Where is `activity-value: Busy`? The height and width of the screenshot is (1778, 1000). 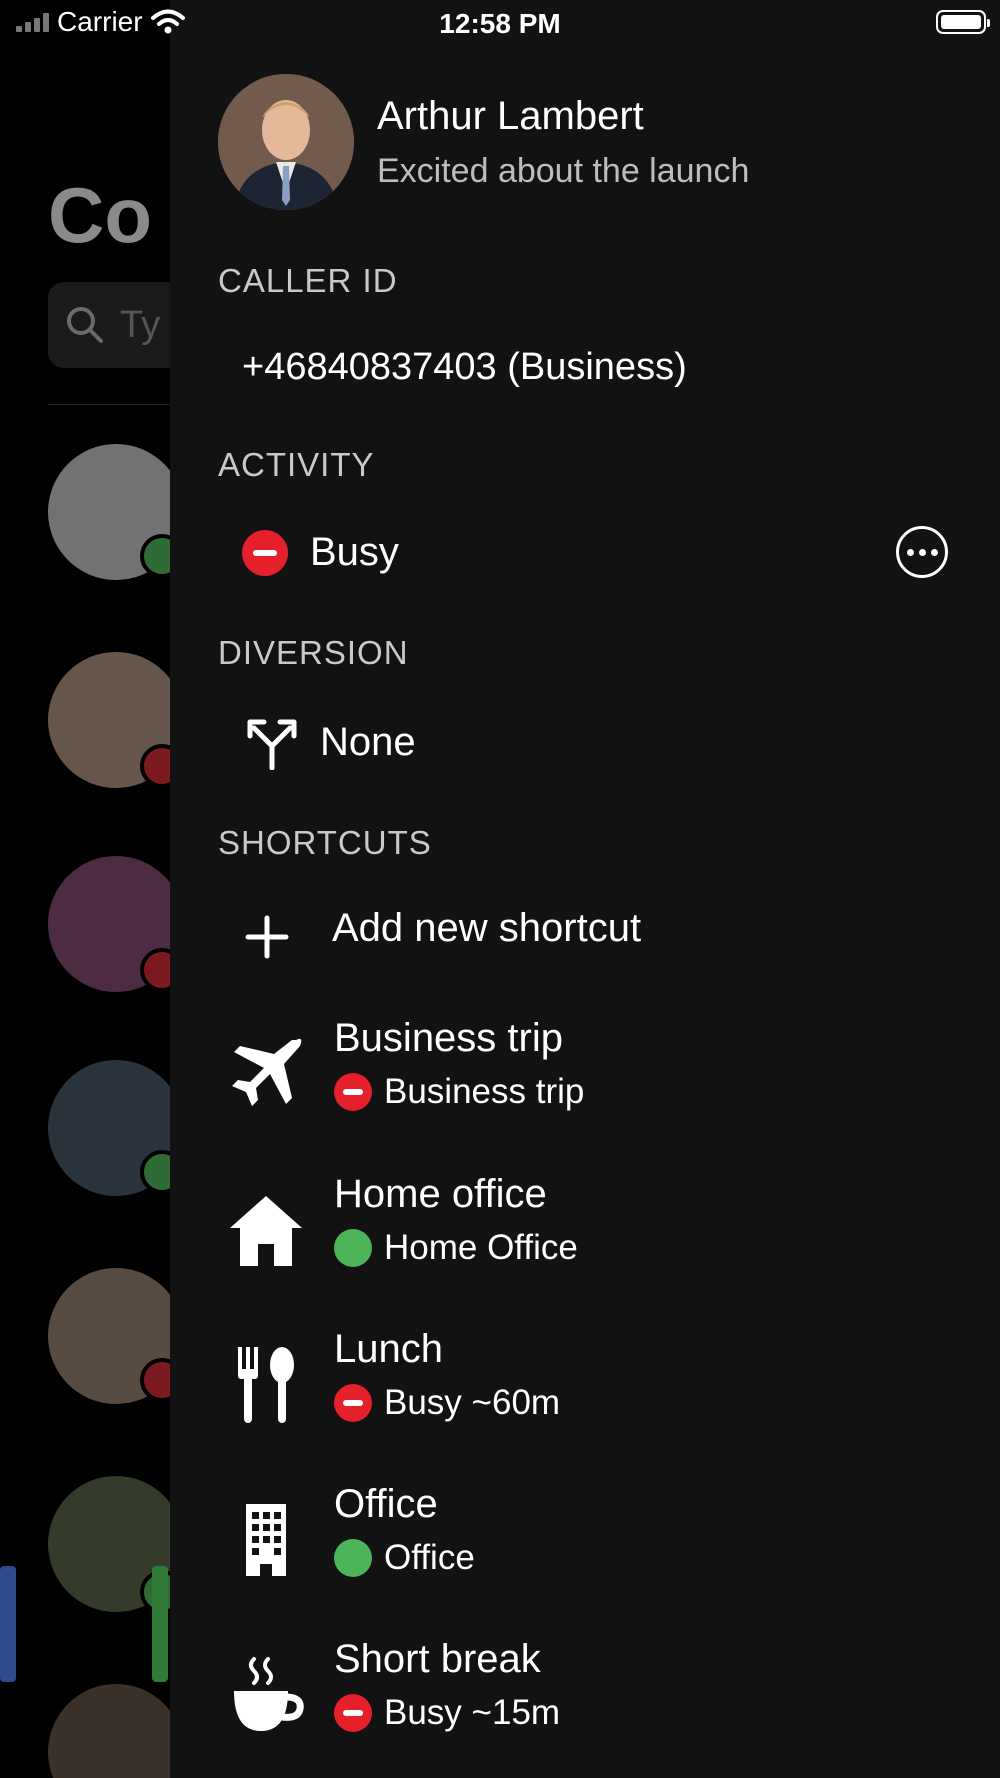 activity-value: Busy is located at coordinates (354, 552).